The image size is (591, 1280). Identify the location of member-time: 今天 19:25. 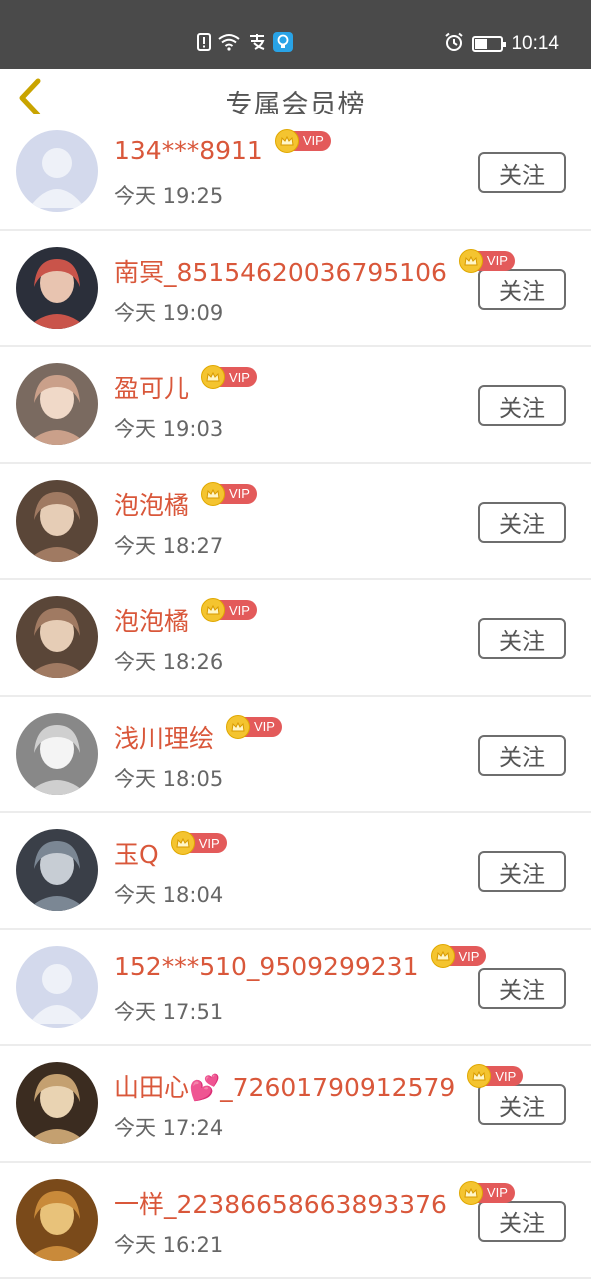
(169, 196).